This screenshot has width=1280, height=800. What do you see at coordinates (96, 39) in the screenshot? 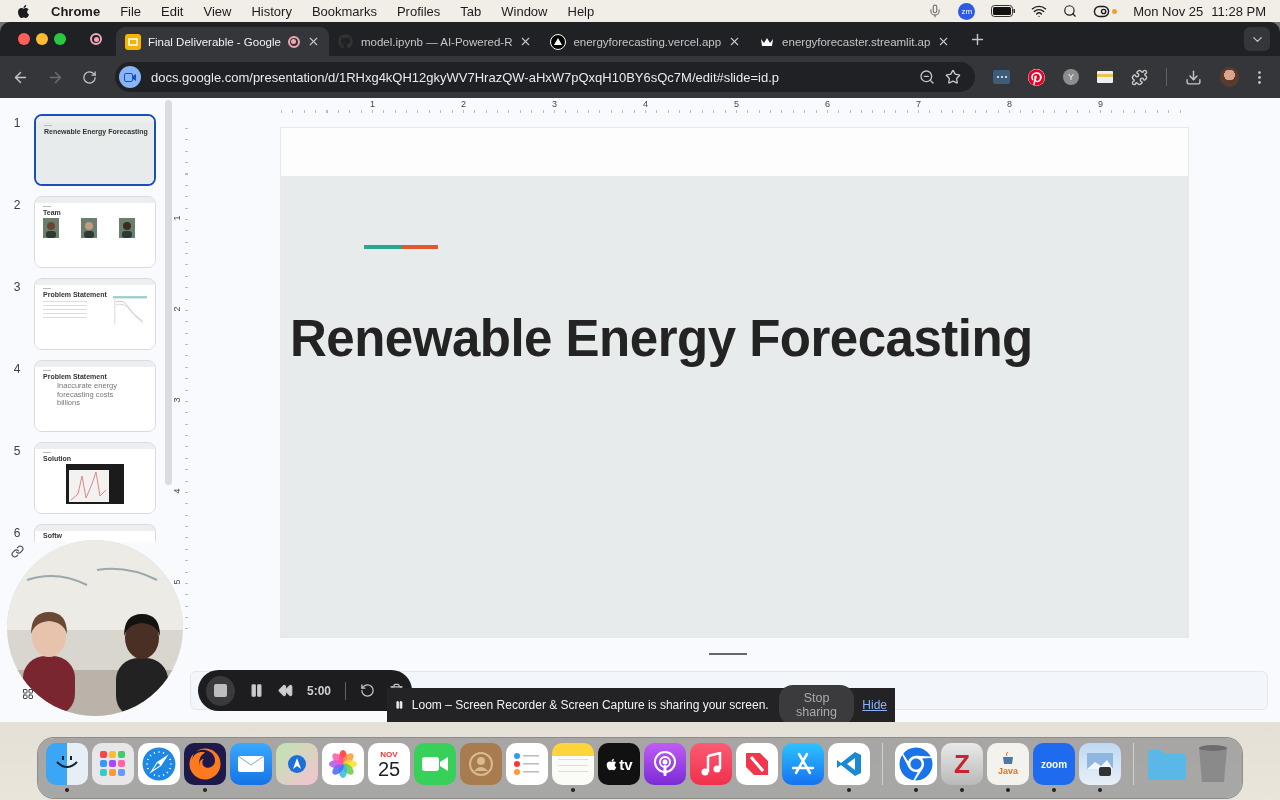
I see `record-icon` at bounding box center [96, 39].